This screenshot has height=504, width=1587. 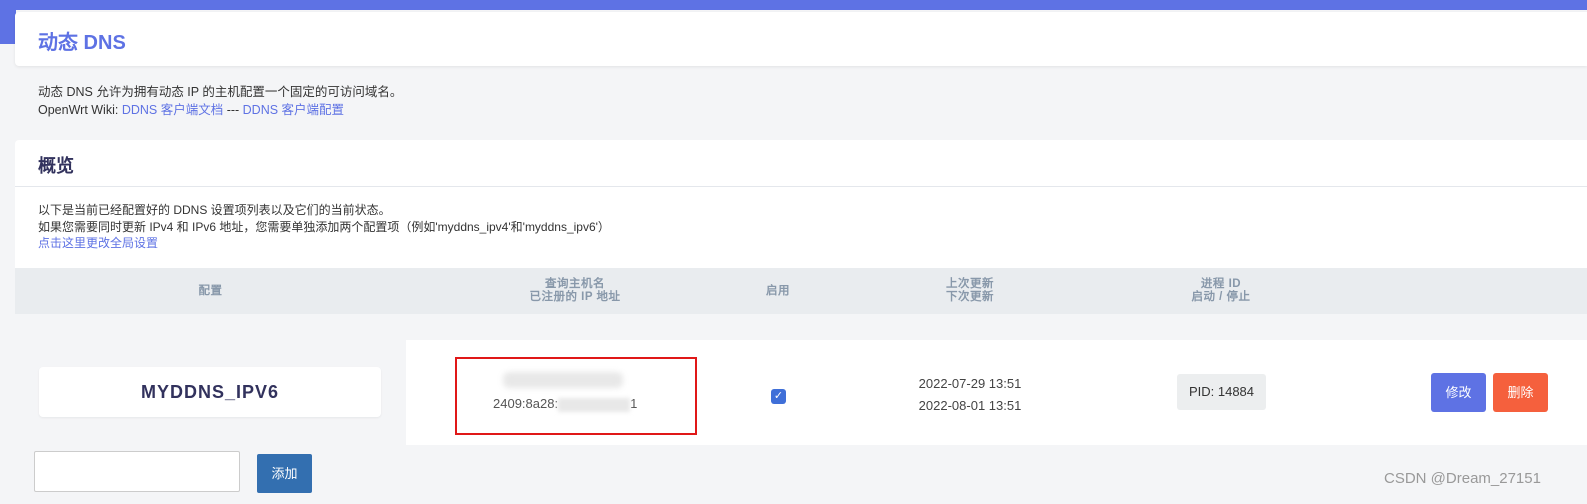 I want to click on th-host-line2: 已注册的 IP 地址, so click(x=575, y=297).